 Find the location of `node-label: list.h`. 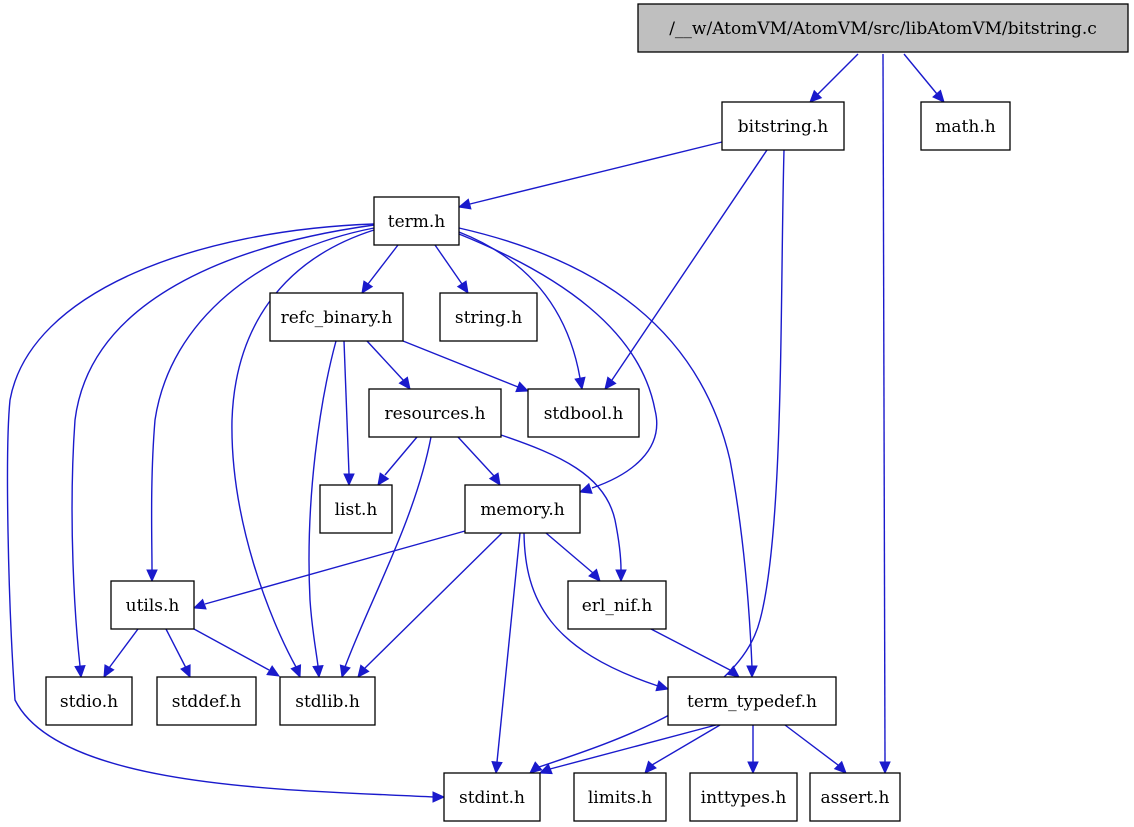

node-label: list.h is located at coordinates (356, 510).